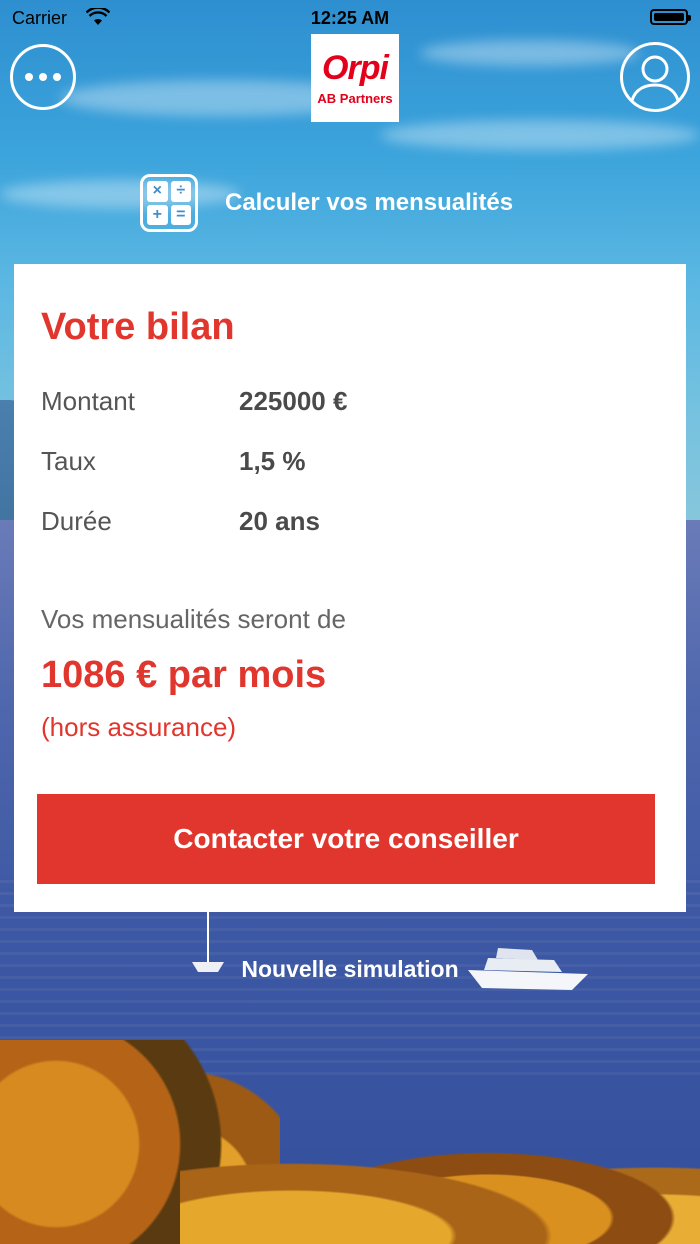  I want to click on logo-agency-name: AB Partners, so click(355, 98).